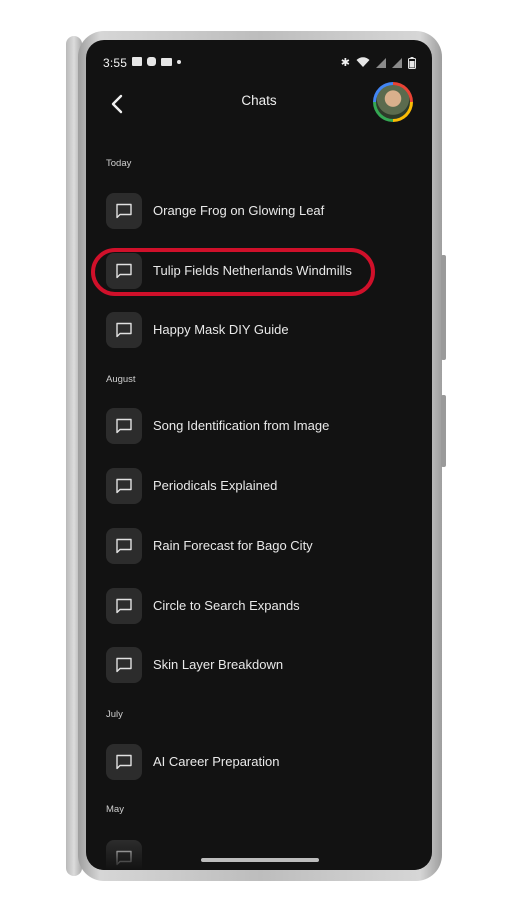  I want to click on chat-item-highlighted: Tulip Fields Netherlands Windmills, so click(256, 273).